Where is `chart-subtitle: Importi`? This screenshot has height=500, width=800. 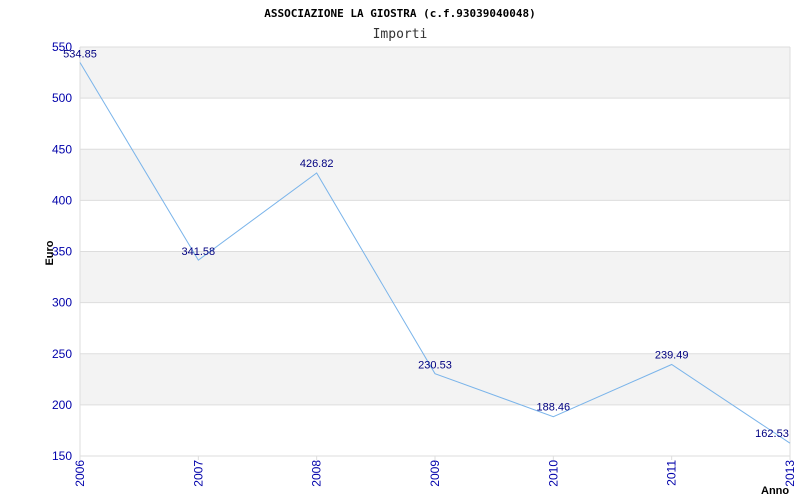
chart-subtitle: Importi is located at coordinates (400, 34).